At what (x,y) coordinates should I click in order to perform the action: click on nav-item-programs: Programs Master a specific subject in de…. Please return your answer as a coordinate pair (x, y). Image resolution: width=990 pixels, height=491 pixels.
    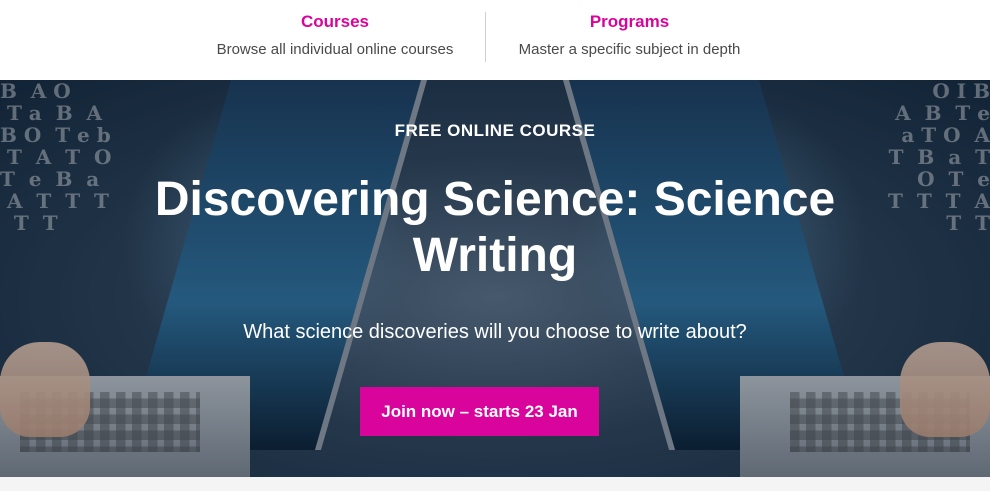
    Looking at the image, I should click on (629, 35).